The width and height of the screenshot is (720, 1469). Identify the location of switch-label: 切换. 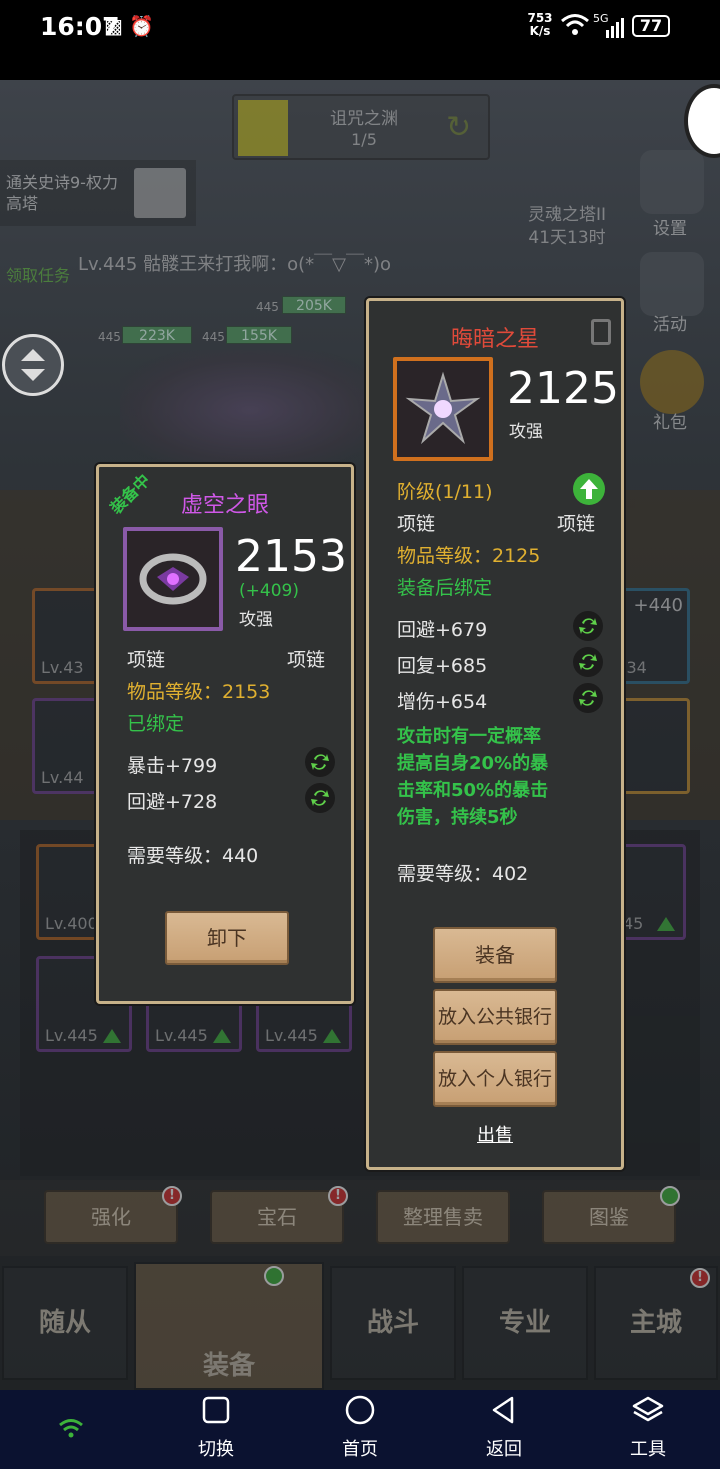
(216, 1449).